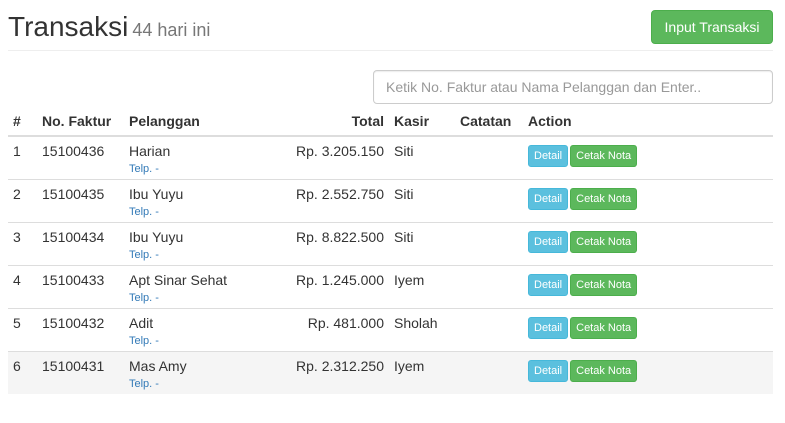 The image size is (785, 423). Describe the element at coordinates (201, 330) in the screenshot. I see `row-pelanggan: Adit Telp. -` at that location.